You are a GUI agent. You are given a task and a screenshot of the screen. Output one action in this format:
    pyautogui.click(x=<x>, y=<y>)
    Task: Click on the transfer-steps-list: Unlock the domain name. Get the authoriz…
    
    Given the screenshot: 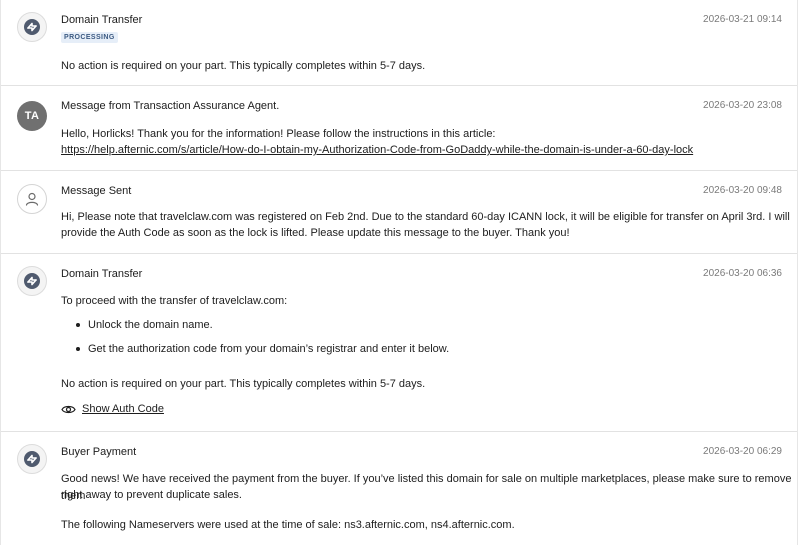 What is the action you would take?
    pyautogui.click(x=255, y=341)
    